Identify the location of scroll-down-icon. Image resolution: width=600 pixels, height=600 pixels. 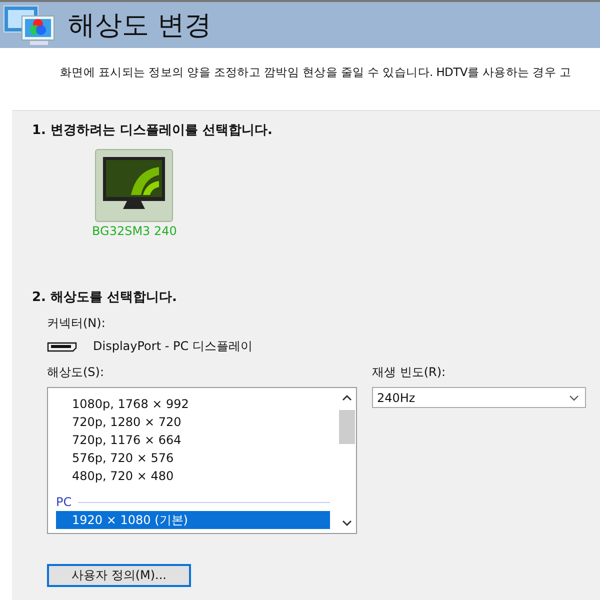
(347, 523).